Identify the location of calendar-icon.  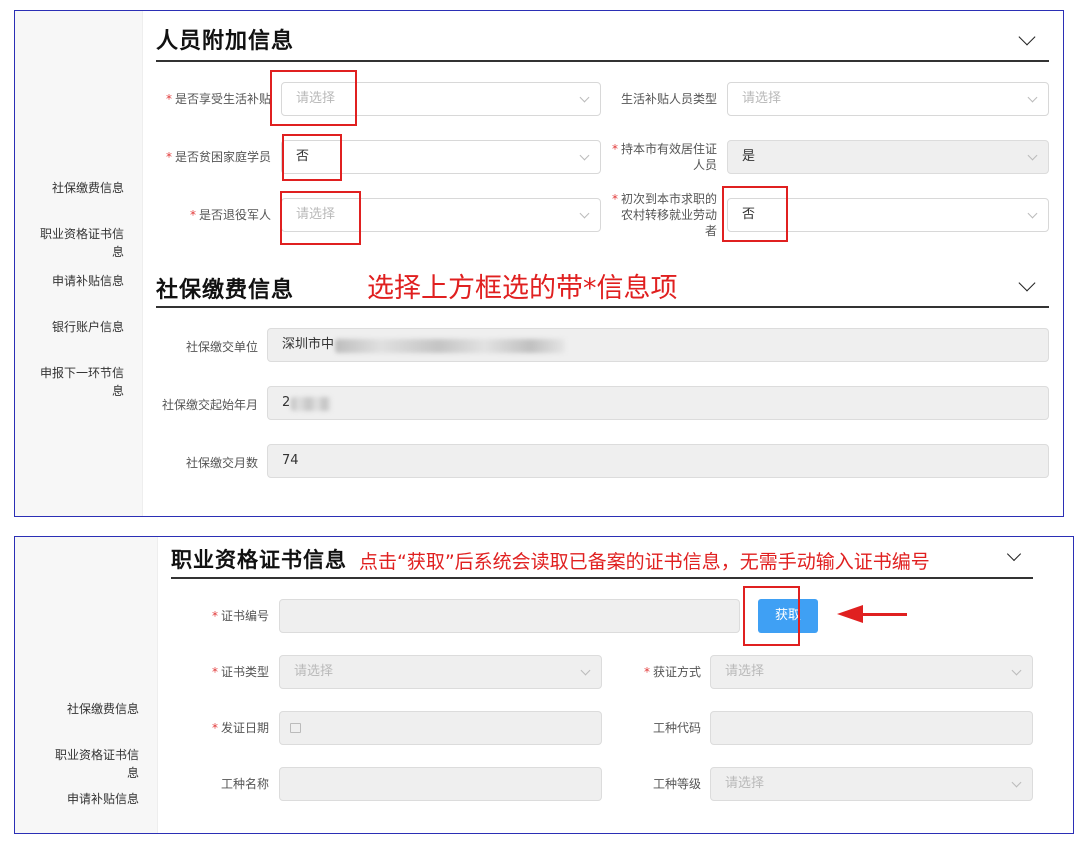
(295, 728).